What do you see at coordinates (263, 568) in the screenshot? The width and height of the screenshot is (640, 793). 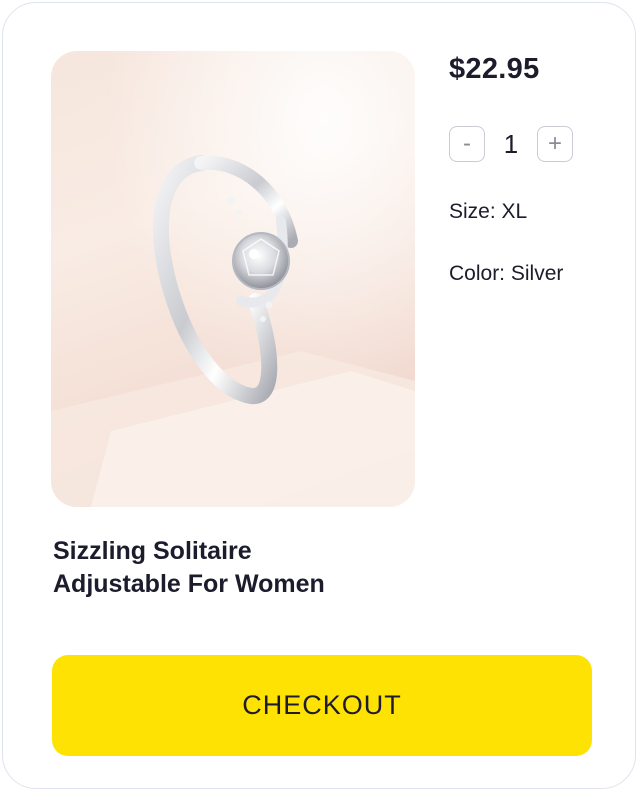 I see `product-title: Sizzling Solitaire Adjustable For Women` at bounding box center [263, 568].